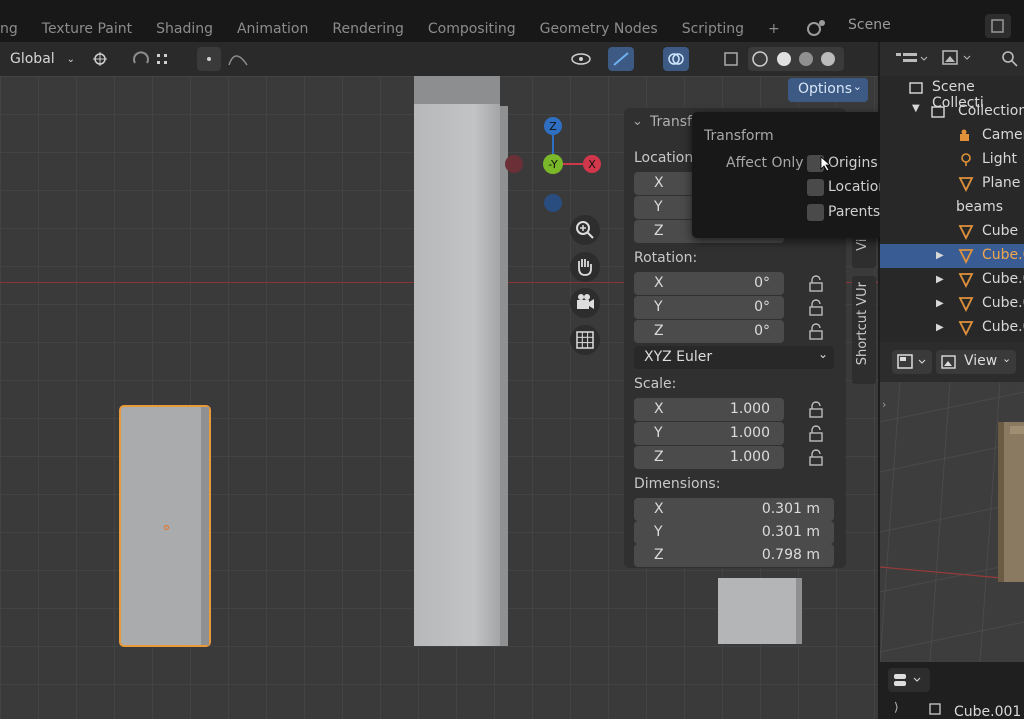 The image size is (1024, 719). I want to click on outliner-item-camera: Camer, so click(952, 136).